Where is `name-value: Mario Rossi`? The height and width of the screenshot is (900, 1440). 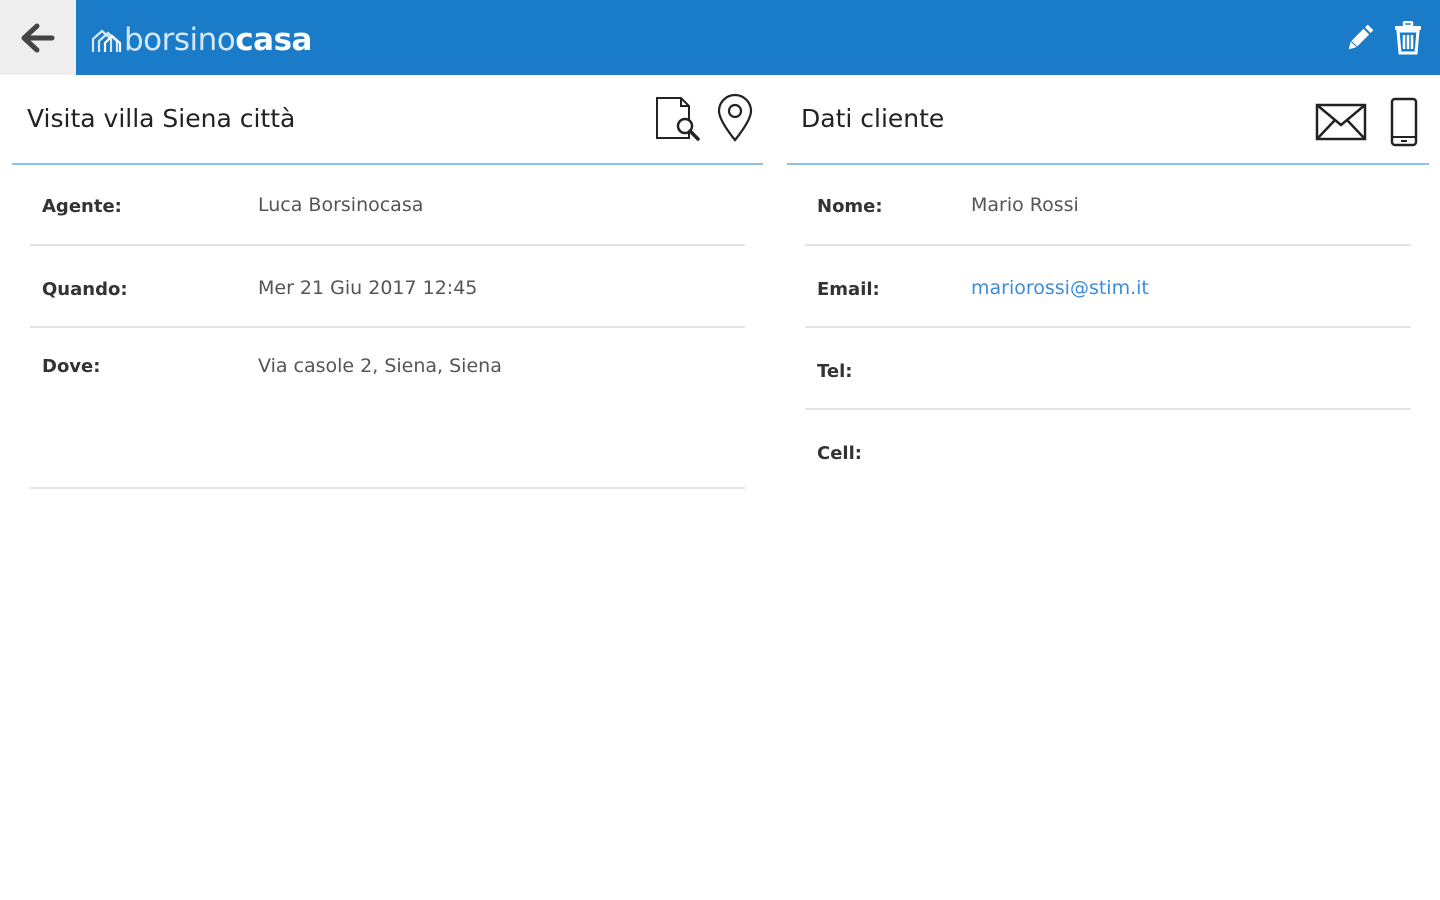 name-value: Mario Rossi is located at coordinates (1025, 205).